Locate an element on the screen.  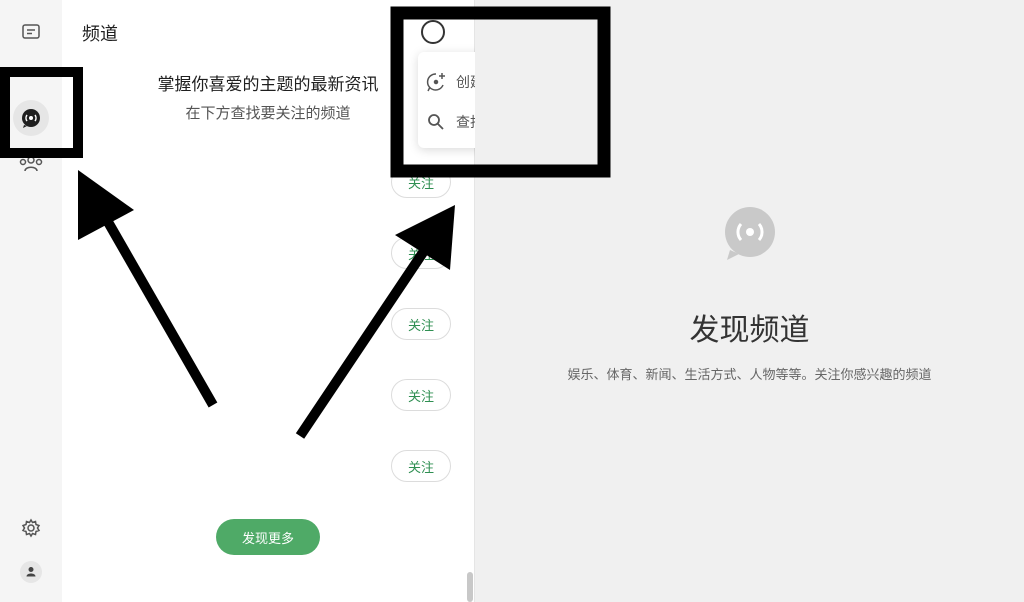
panel-headline: 掌握你喜爱的主题的最新资讯 is located at coordinates (268, 85).